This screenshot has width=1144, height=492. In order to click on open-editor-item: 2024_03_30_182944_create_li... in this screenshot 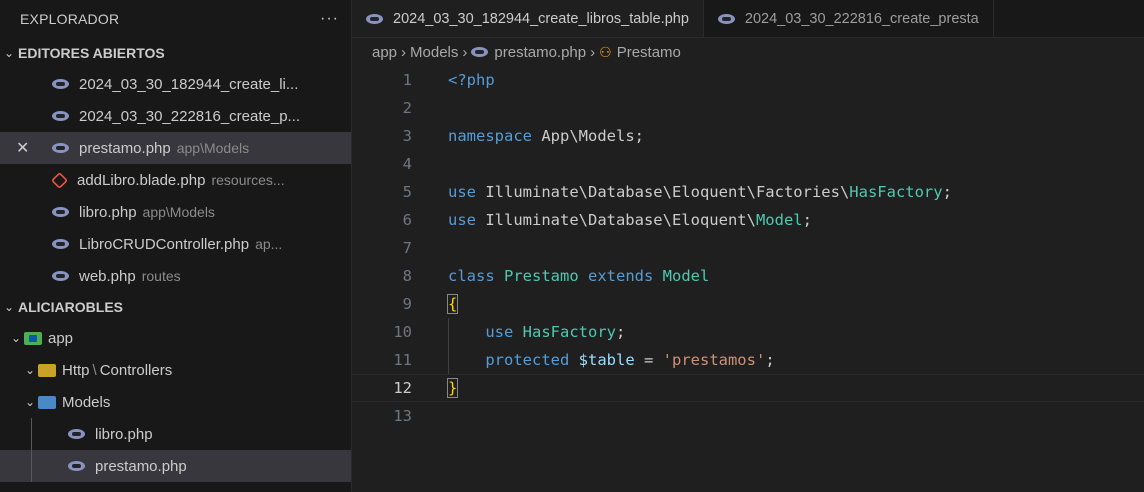, I will do `click(175, 84)`.